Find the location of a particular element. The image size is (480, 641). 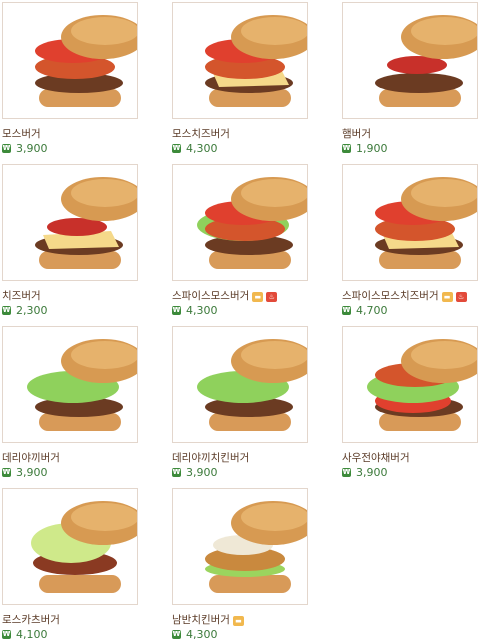

menu-item-name-text: 데리야끼버거 is located at coordinates (31, 458).